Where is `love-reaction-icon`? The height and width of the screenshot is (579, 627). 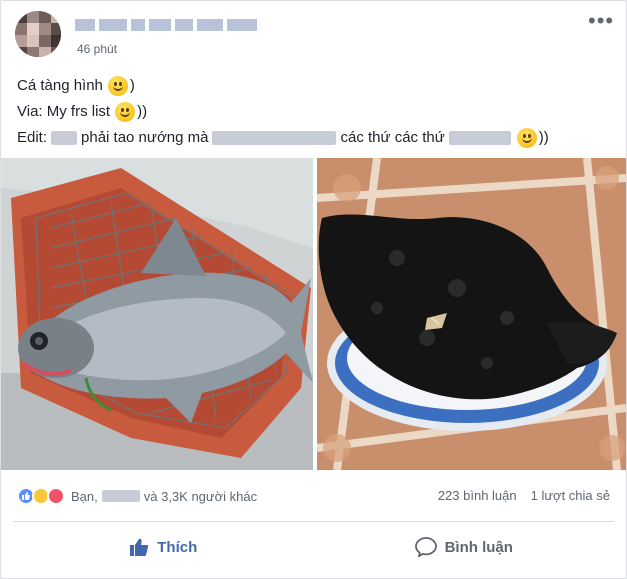
love-reaction-icon is located at coordinates (56, 496).